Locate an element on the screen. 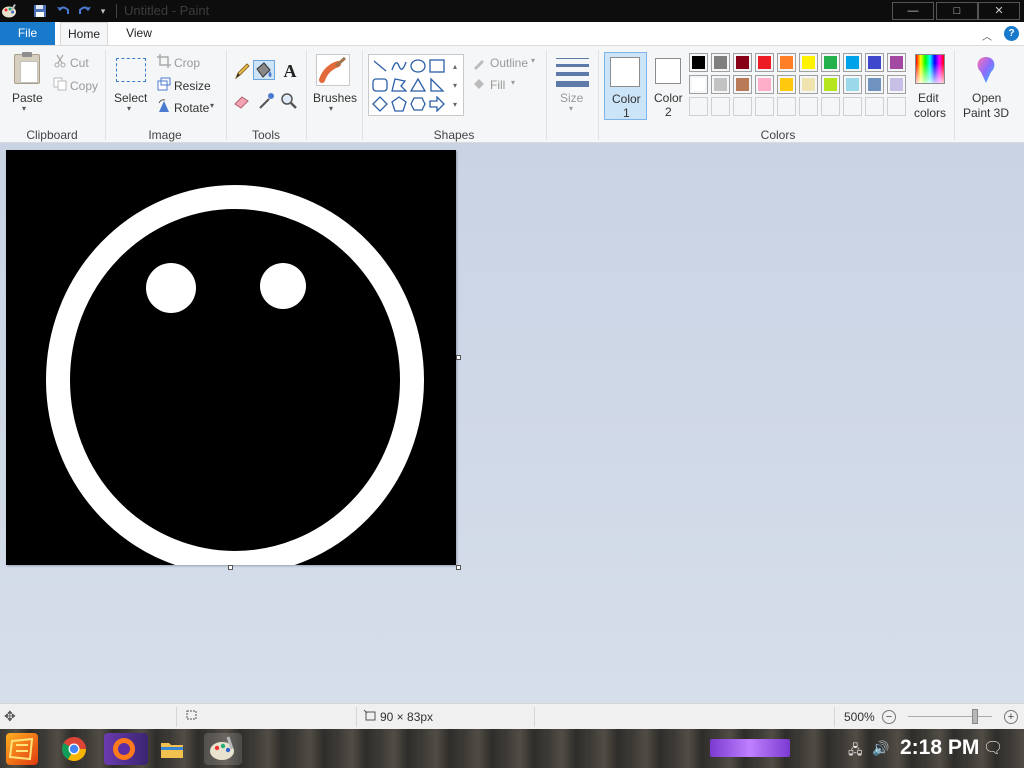  shape-pentagon is located at coordinates (399, 104).